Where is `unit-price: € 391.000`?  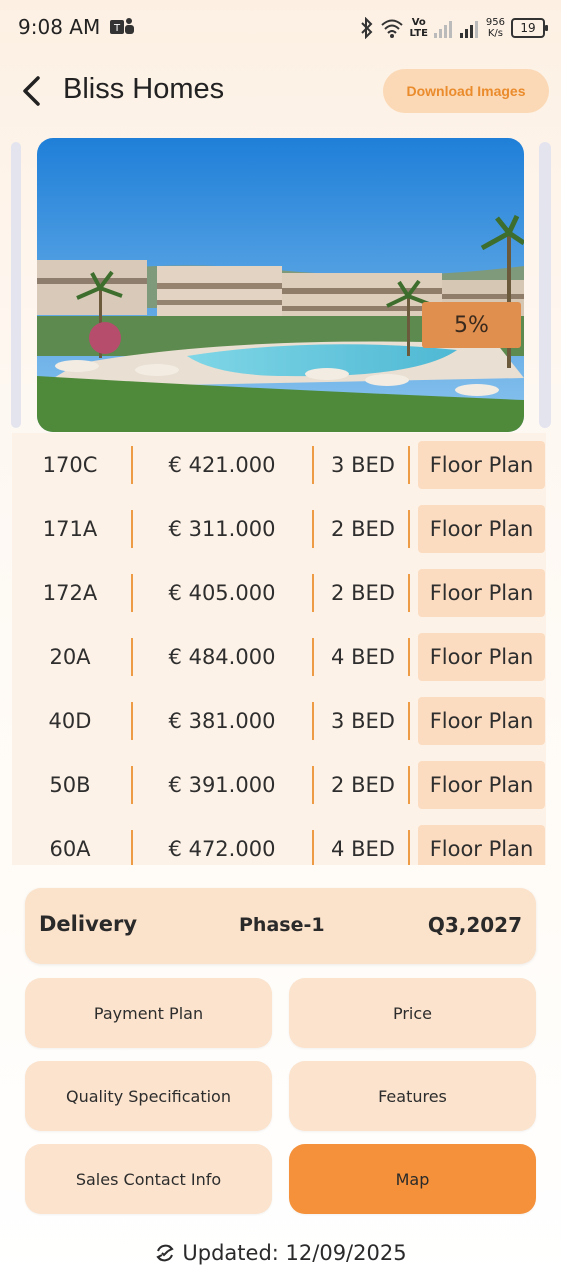
unit-price: € 391.000 is located at coordinates (222, 785).